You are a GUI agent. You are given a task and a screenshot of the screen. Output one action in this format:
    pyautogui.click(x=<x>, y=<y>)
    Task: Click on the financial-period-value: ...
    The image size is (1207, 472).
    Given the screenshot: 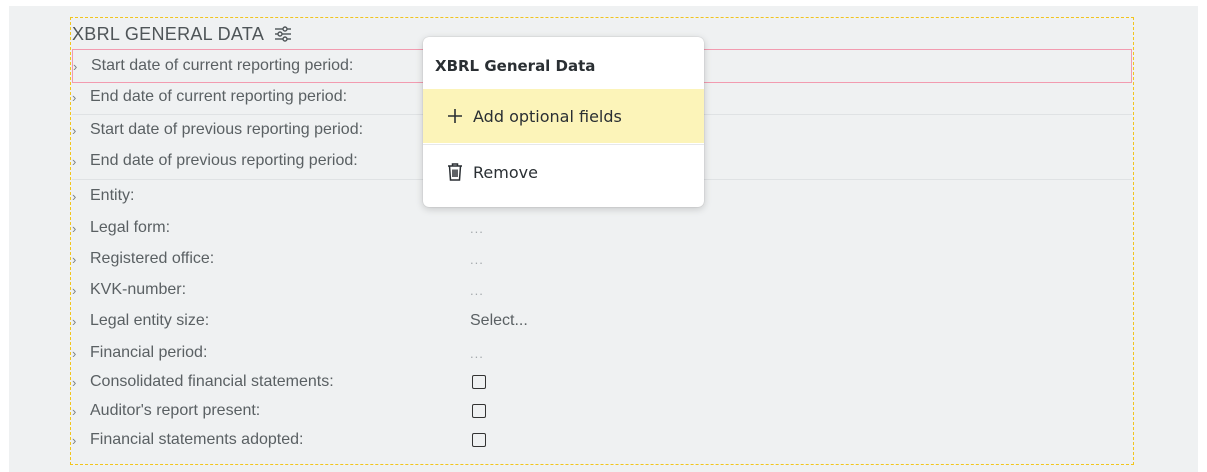 What is the action you would take?
    pyautogui.click(x=477, y=353)
    